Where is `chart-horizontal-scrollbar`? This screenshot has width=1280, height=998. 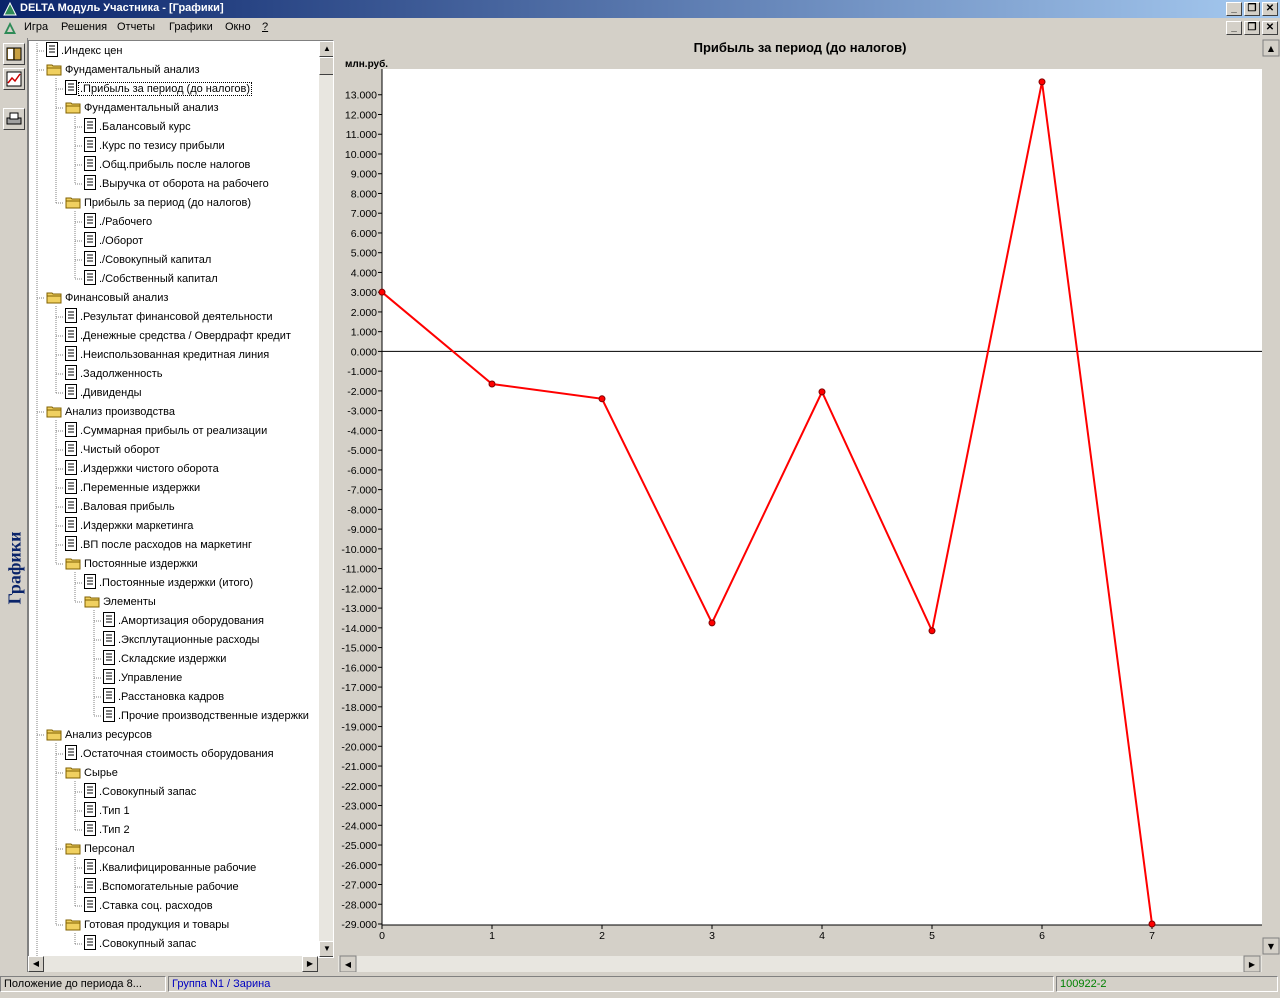 chart-horizontal-scrollbar is located at coordinates (800, 964).